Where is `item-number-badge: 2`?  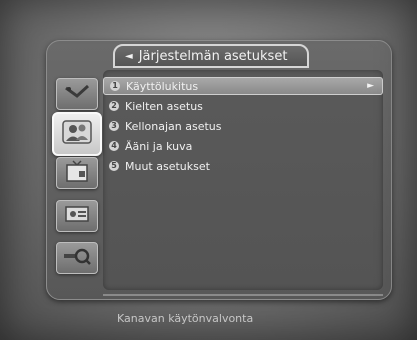 item-number-badge: 2 is located at coordinates (114, 106).